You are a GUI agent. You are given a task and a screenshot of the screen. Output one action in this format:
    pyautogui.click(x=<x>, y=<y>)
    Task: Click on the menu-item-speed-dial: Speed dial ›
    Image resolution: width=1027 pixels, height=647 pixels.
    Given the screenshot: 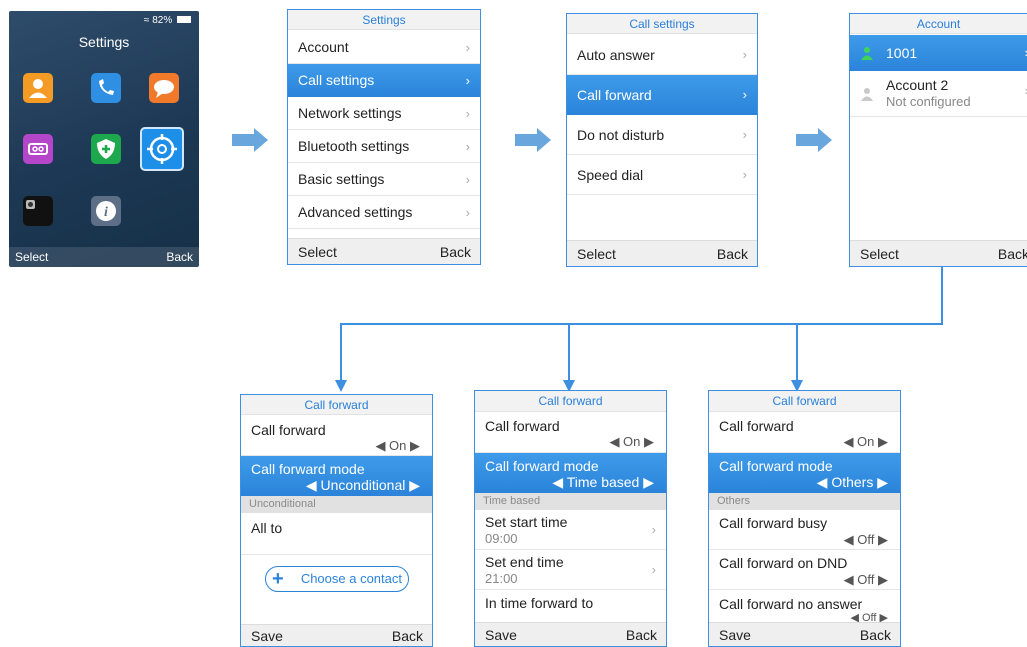 What is the action you would take?
    pyautogui.click(x=662, y=175)
    